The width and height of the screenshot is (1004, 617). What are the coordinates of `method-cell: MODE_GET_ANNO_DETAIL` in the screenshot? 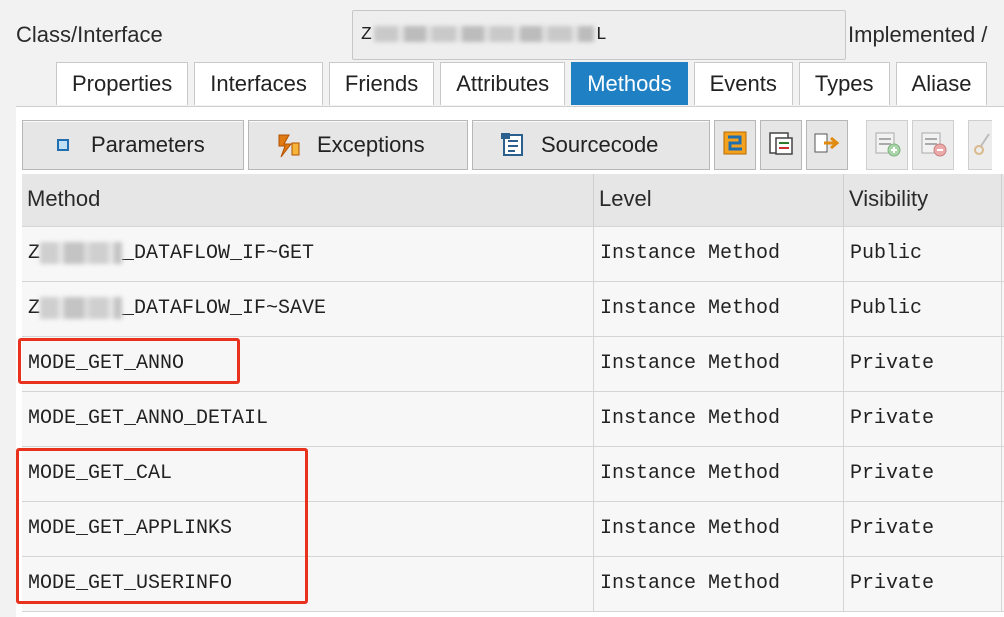 It's located at (308, 419).